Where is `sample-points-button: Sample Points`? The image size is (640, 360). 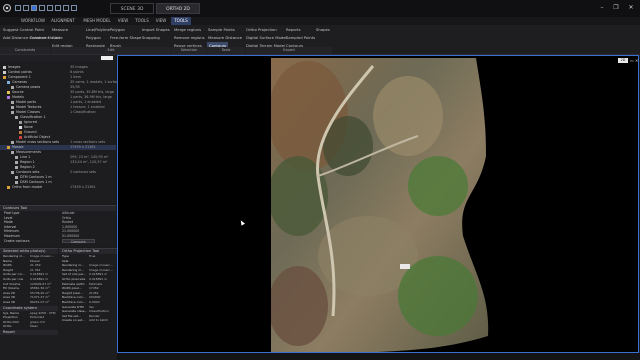 sample-points-button: Sample Points is located at coordinates (221, 30).